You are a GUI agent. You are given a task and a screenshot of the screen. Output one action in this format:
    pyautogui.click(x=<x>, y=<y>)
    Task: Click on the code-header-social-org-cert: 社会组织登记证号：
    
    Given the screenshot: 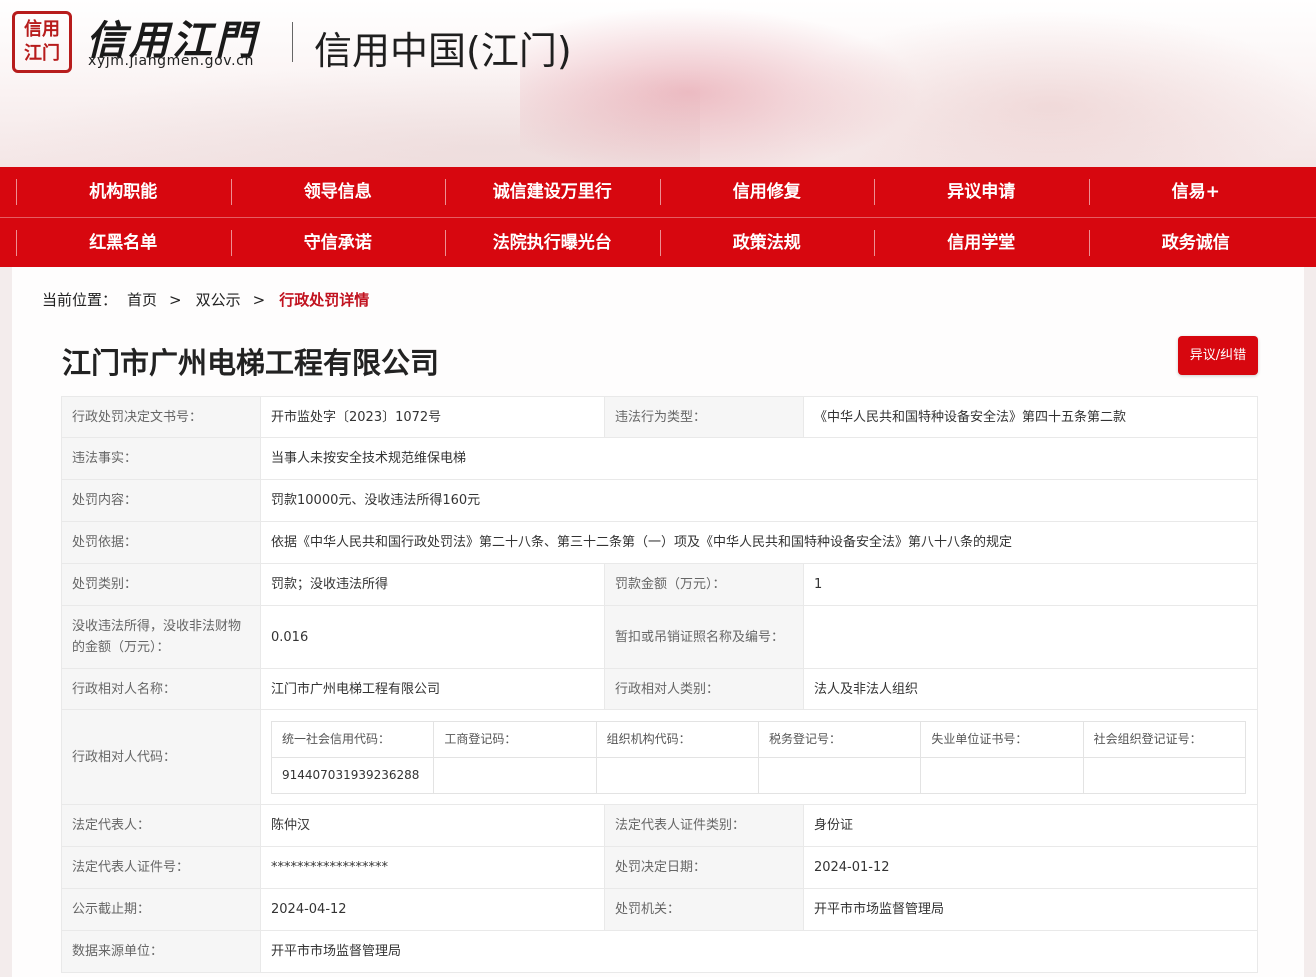 What is the action you would take?
    pyautogui.click(x=1164, y=739)
    